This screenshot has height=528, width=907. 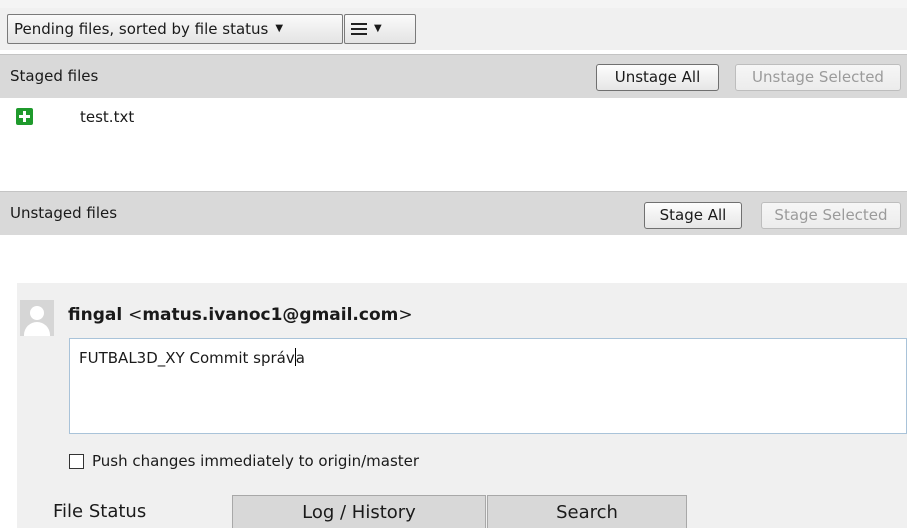 What do you see at coordinates (37, 318) in the screenshot?
I see `avatar` at bounding box center [37, 318].